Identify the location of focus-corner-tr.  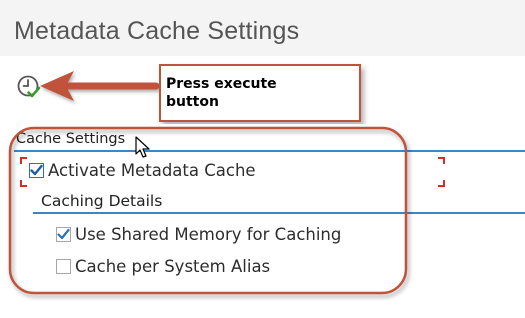
(441, 160).